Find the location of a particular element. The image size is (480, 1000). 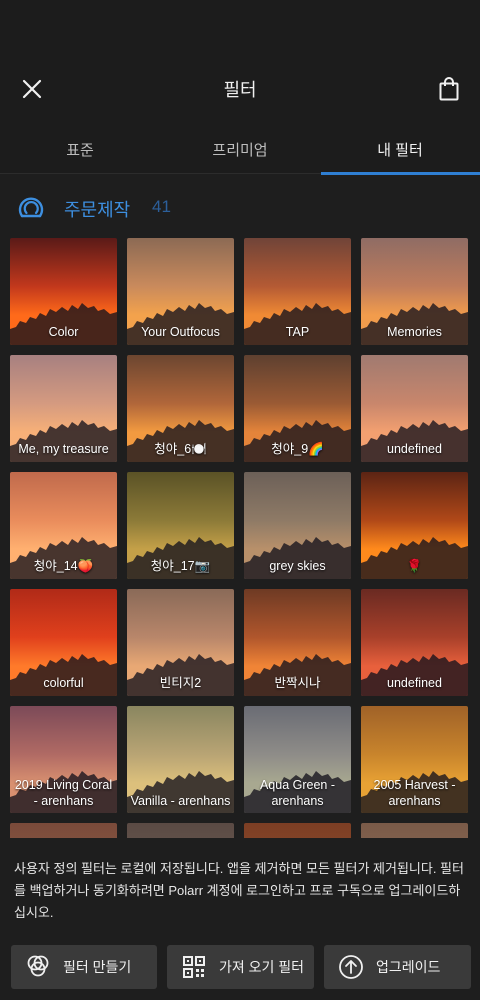

custom-filter-icon is located at coordinates (31, 207).